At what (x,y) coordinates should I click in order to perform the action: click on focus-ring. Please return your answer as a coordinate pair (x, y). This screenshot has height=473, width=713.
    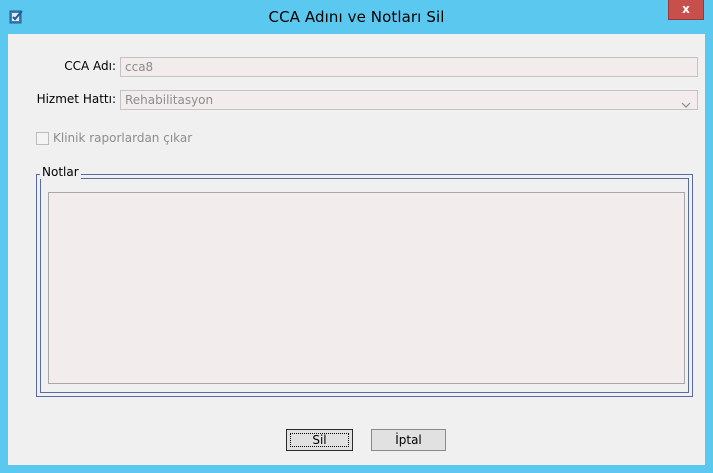
    Looking at the image, I should click on (319, 440).